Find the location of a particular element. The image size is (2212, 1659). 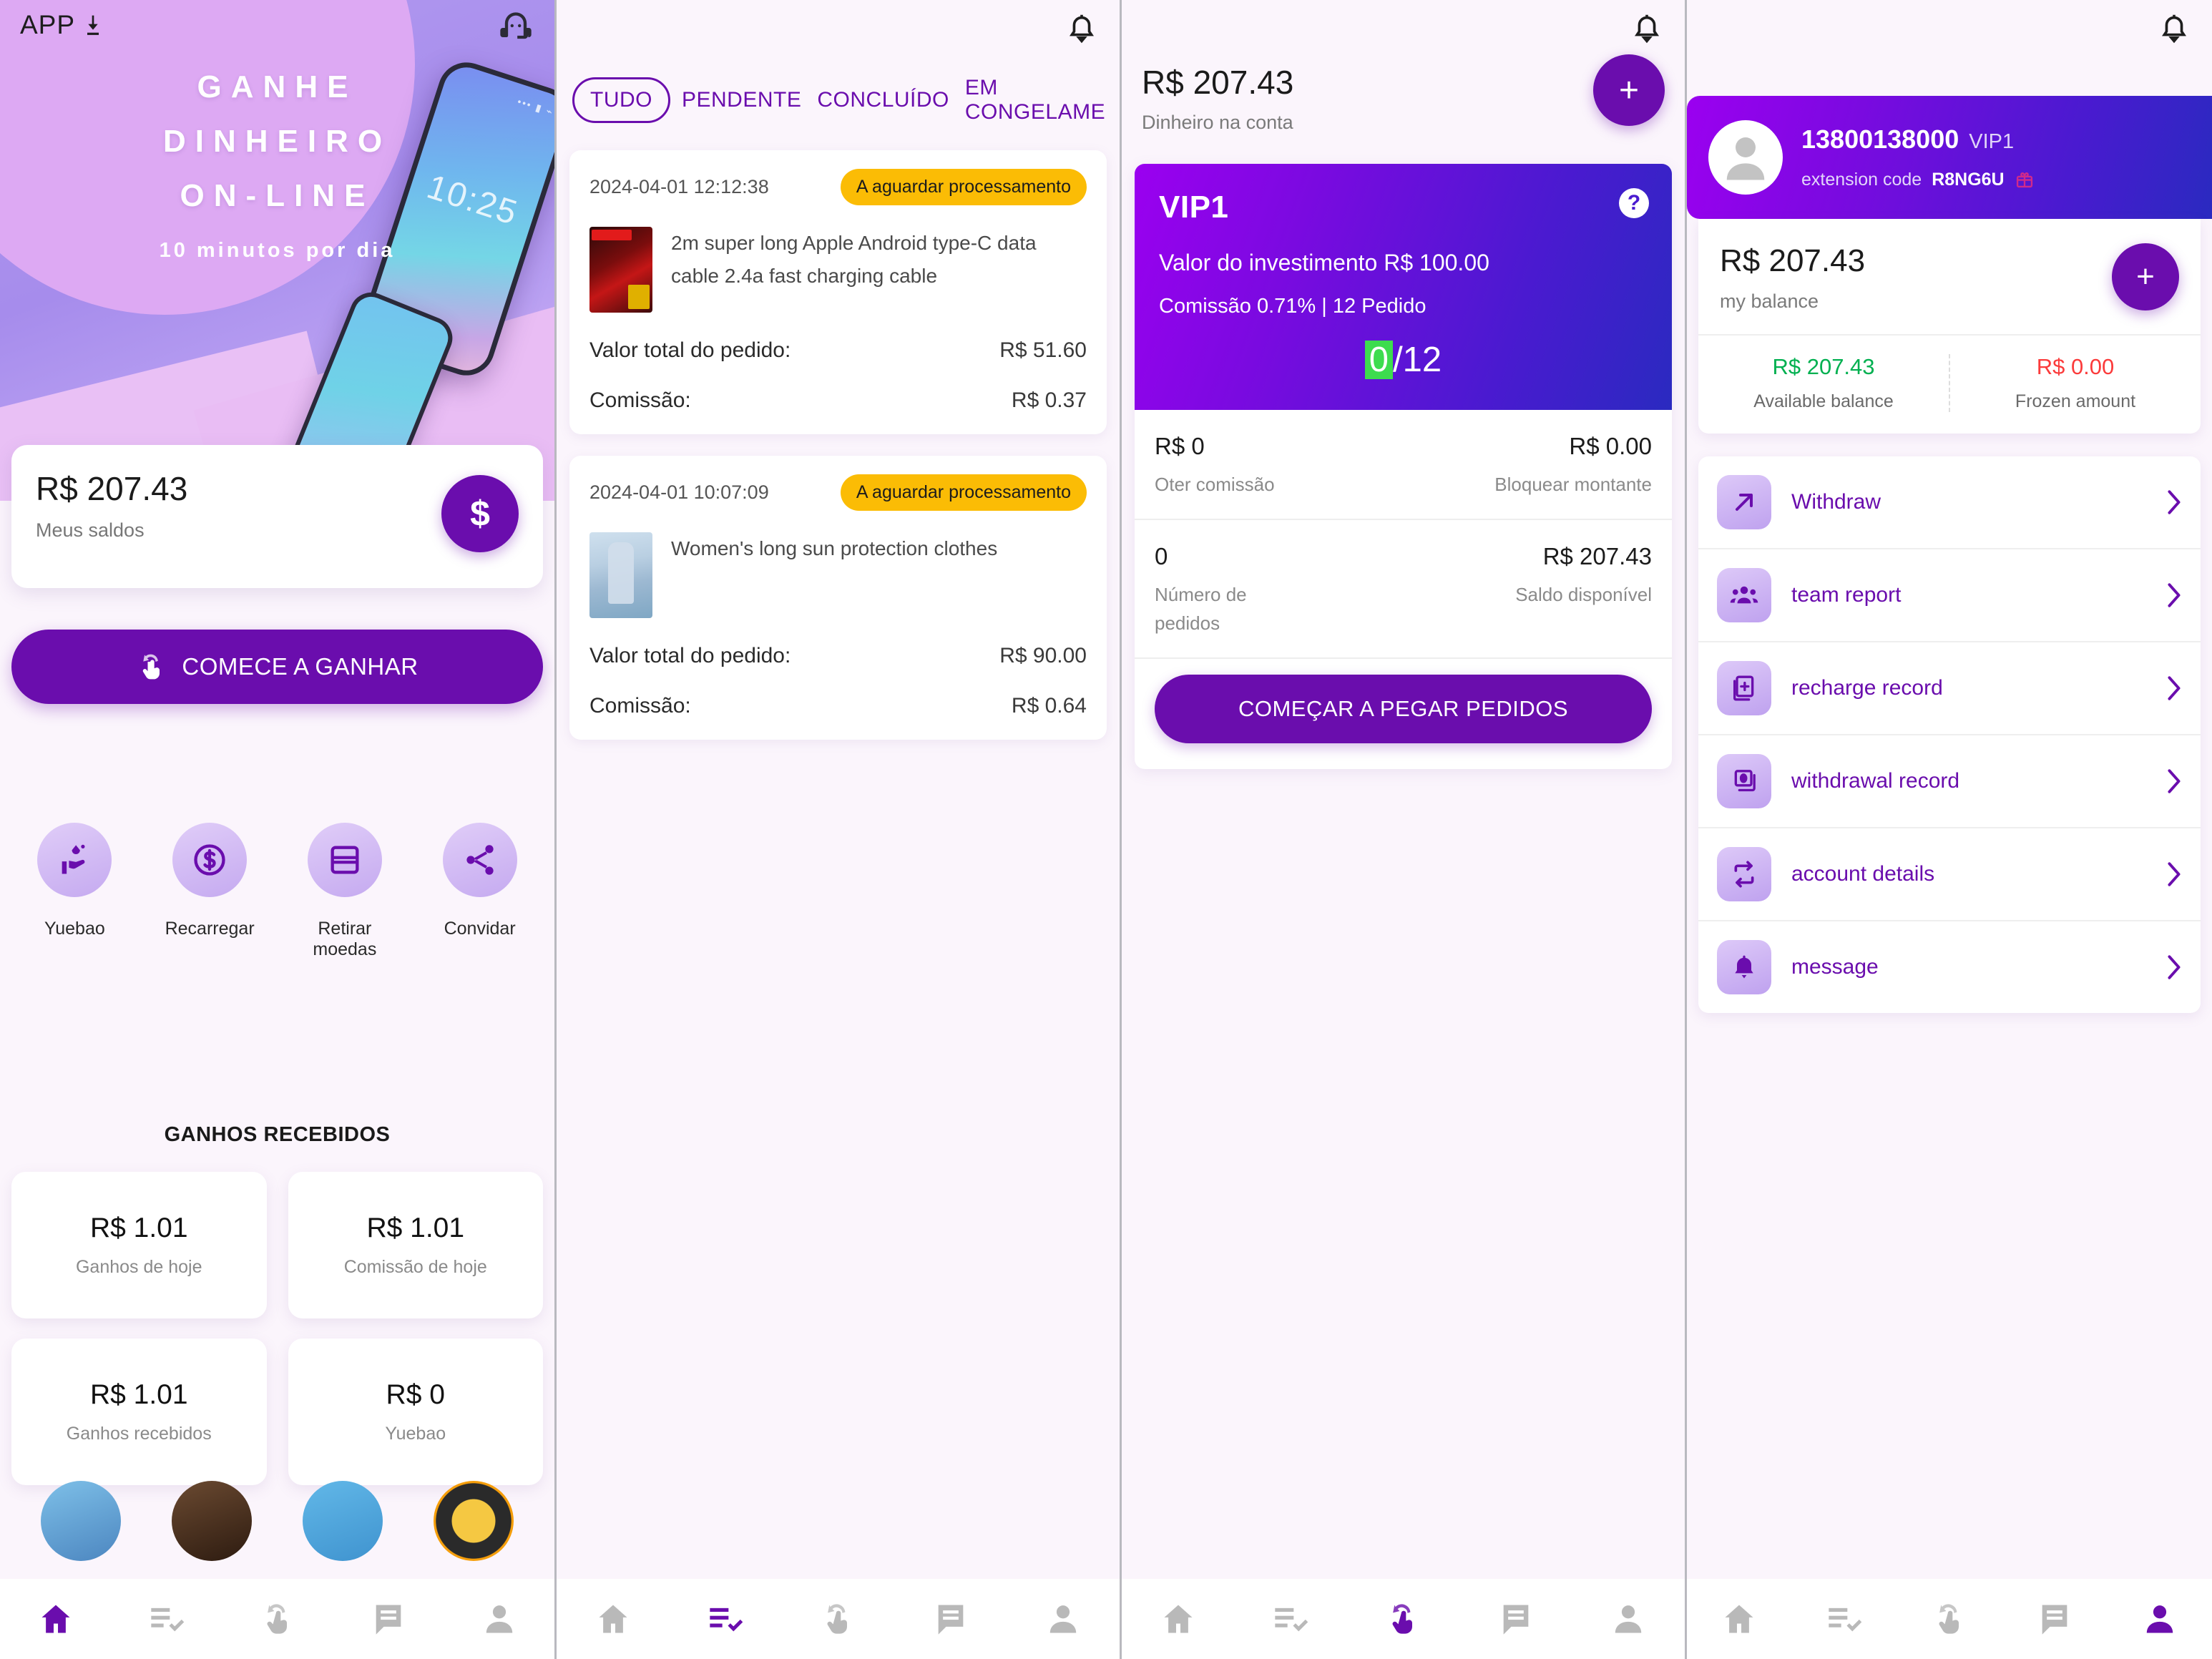

vip-commission: Comissão 0.71% | 12 Pedido is located at coordinates (1292, 306).